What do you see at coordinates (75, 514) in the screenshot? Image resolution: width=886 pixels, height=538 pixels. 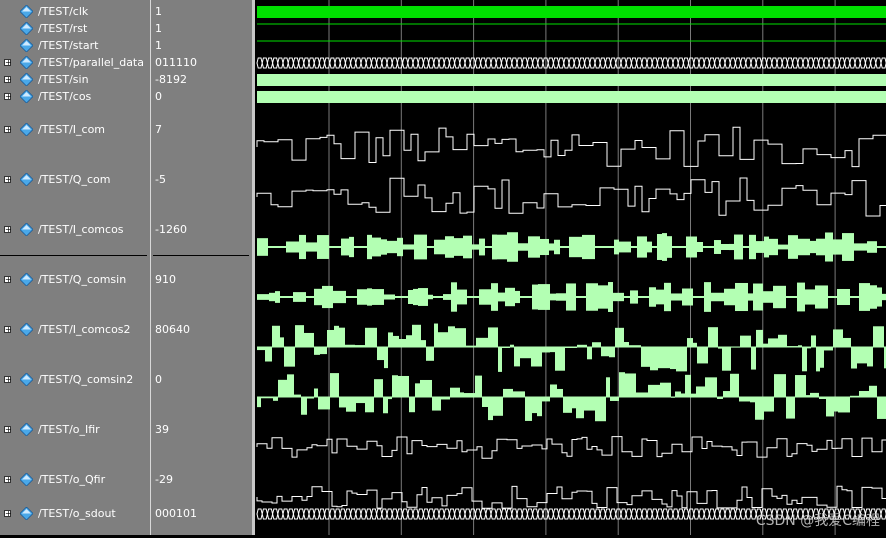 I see `signal-row: /TEST/o_sdout` at bounding box center [75, 514].